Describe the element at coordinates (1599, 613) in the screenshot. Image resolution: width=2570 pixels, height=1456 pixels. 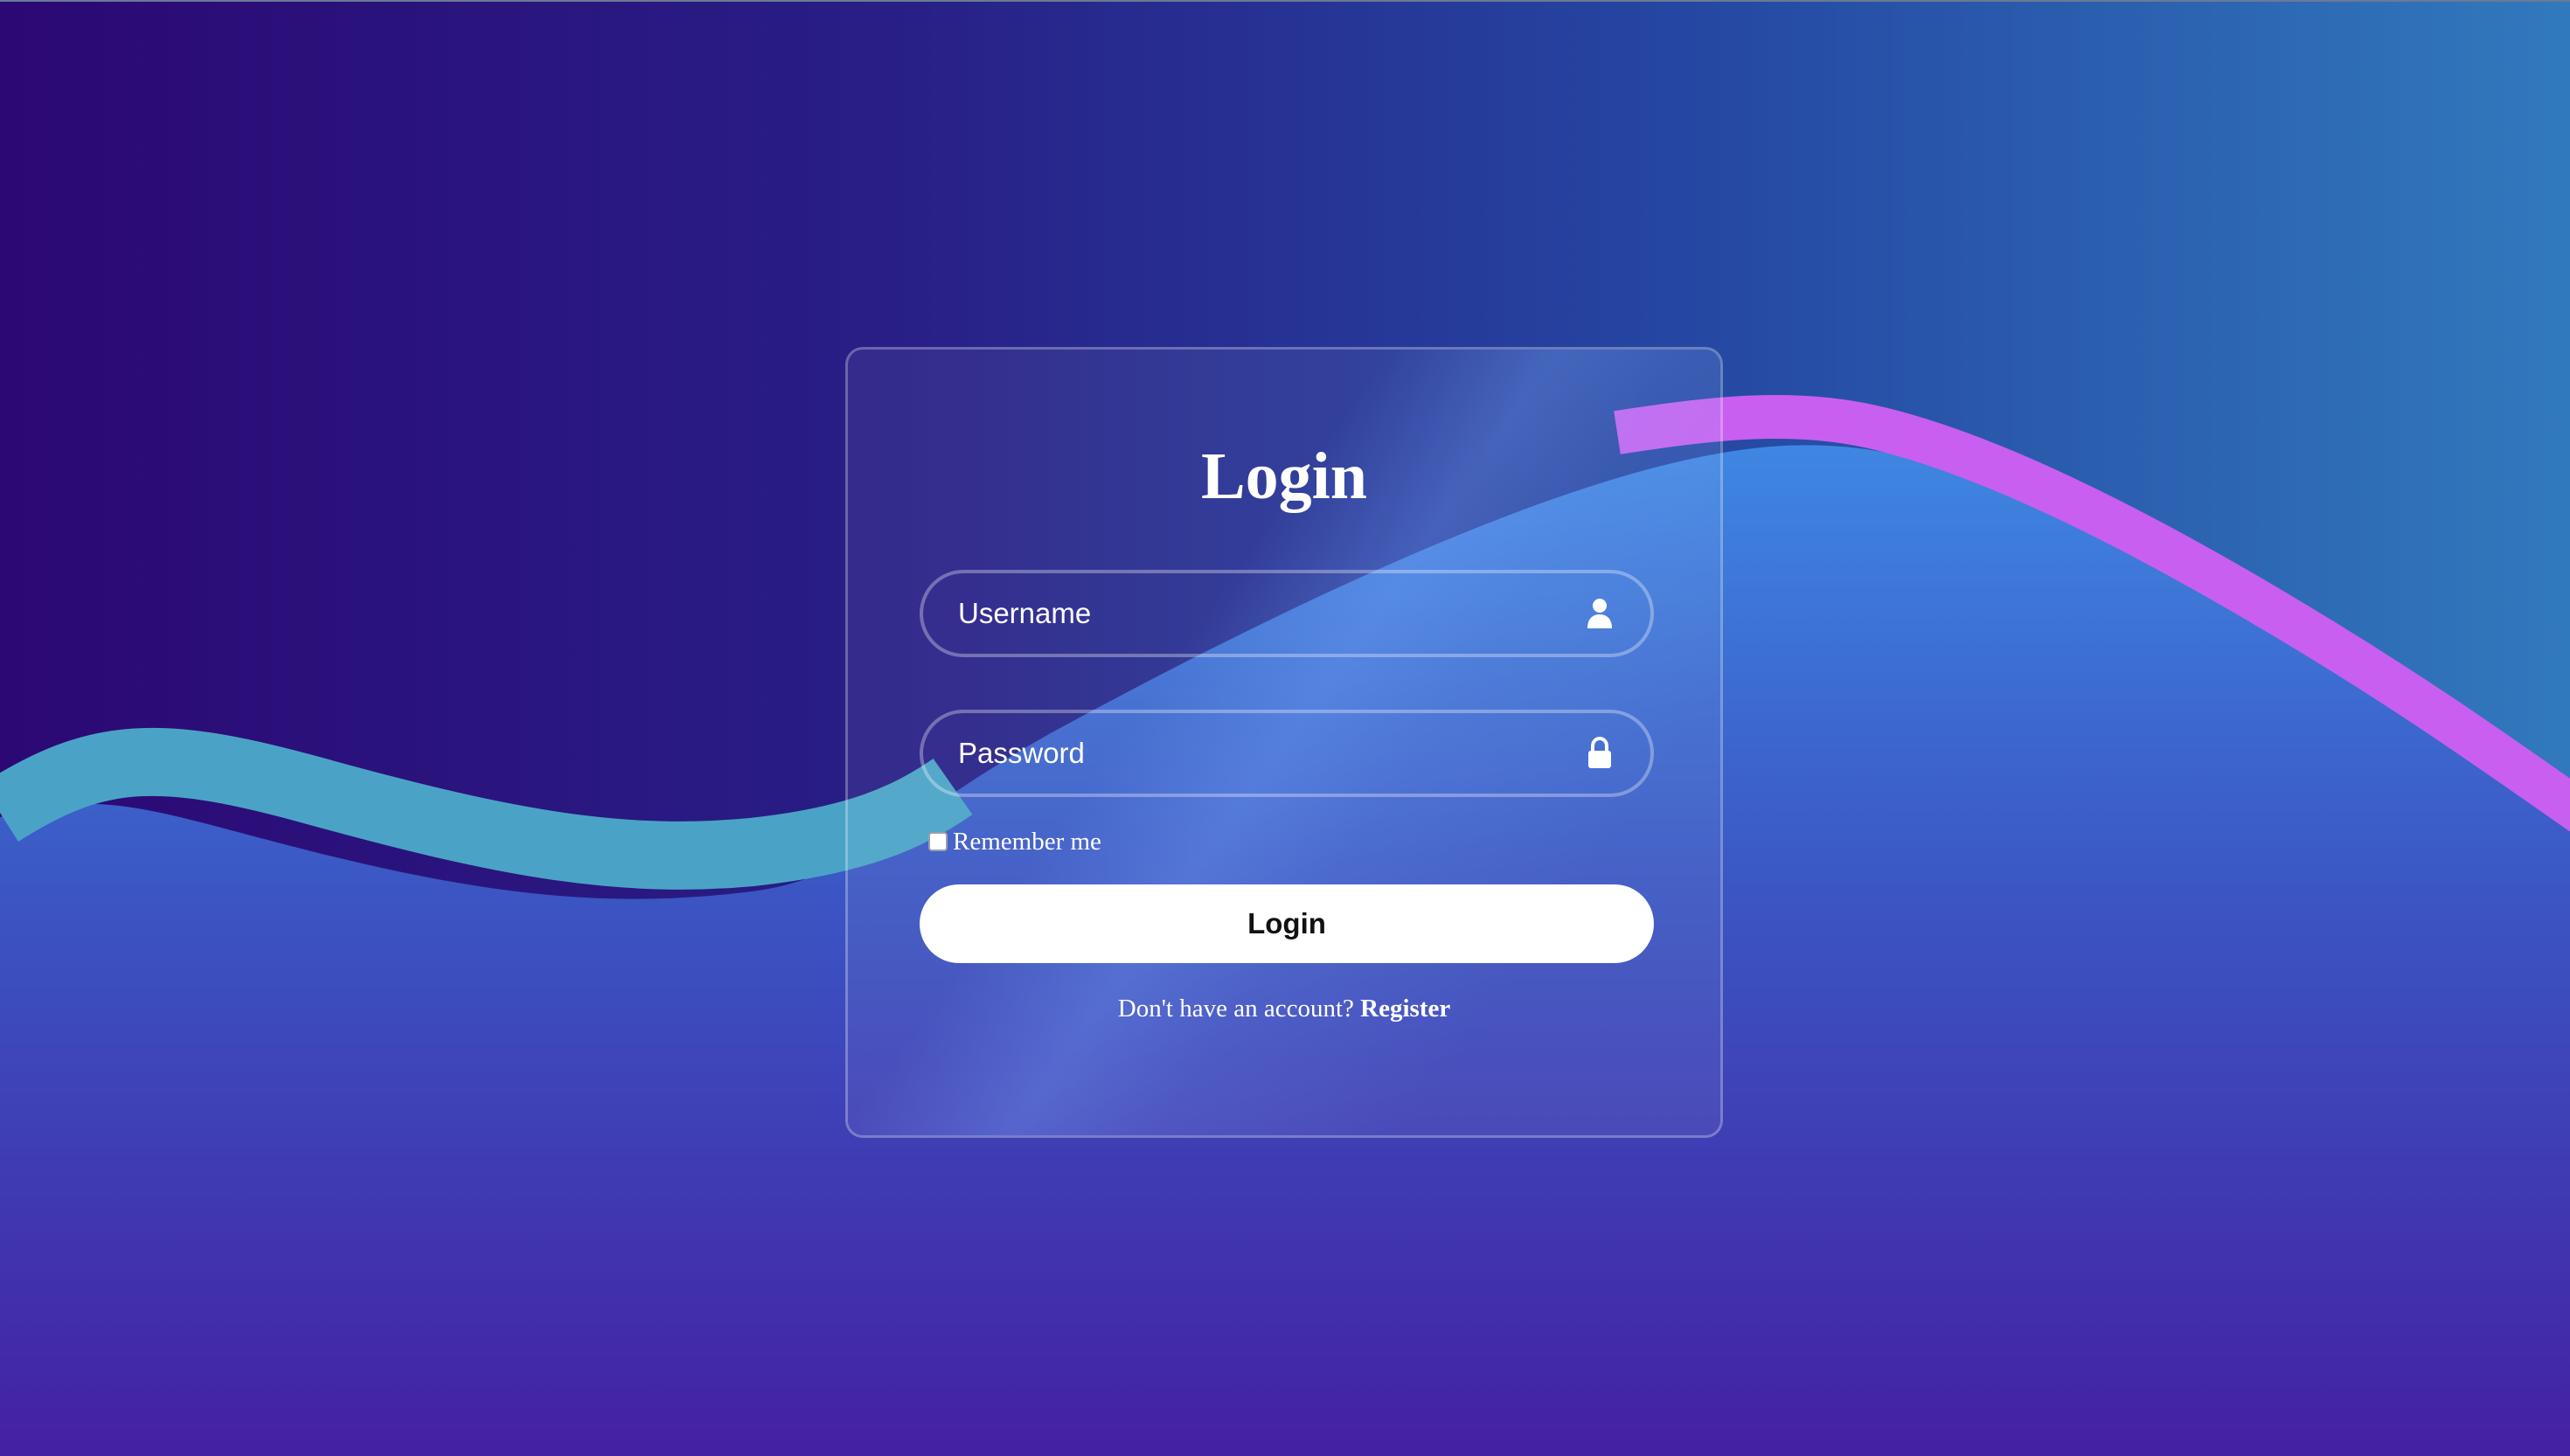
I see `user-icon` at that location.